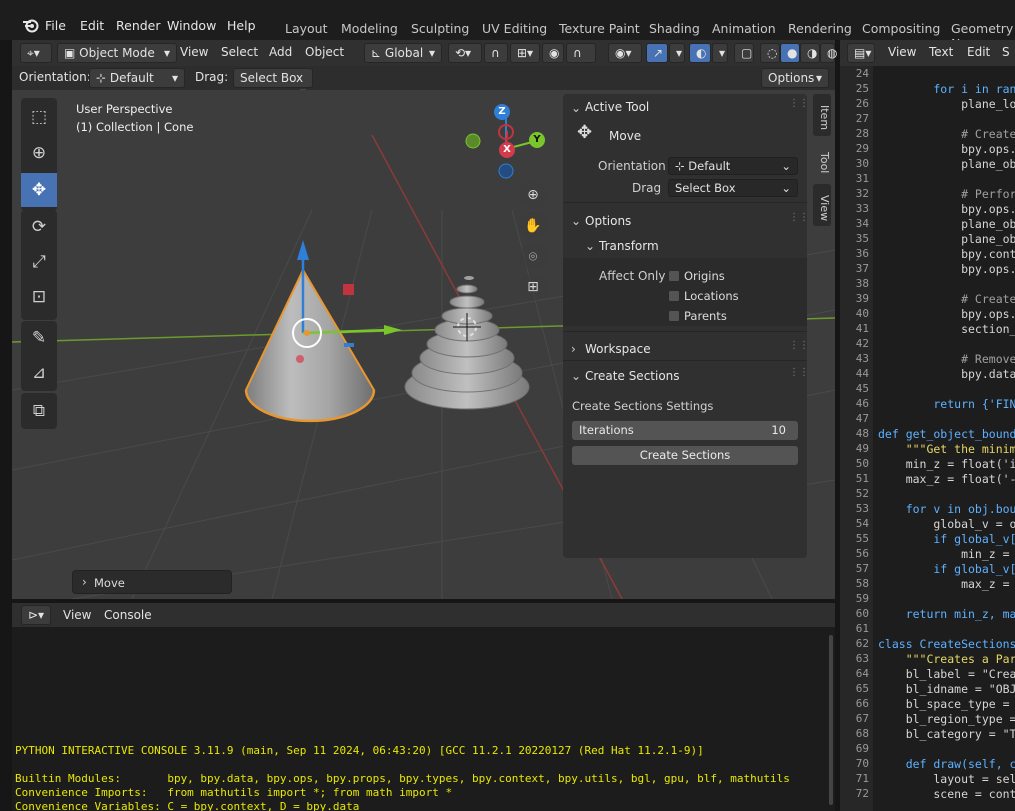  I want to click on tool-scale: ⤢, so click(39, 262).